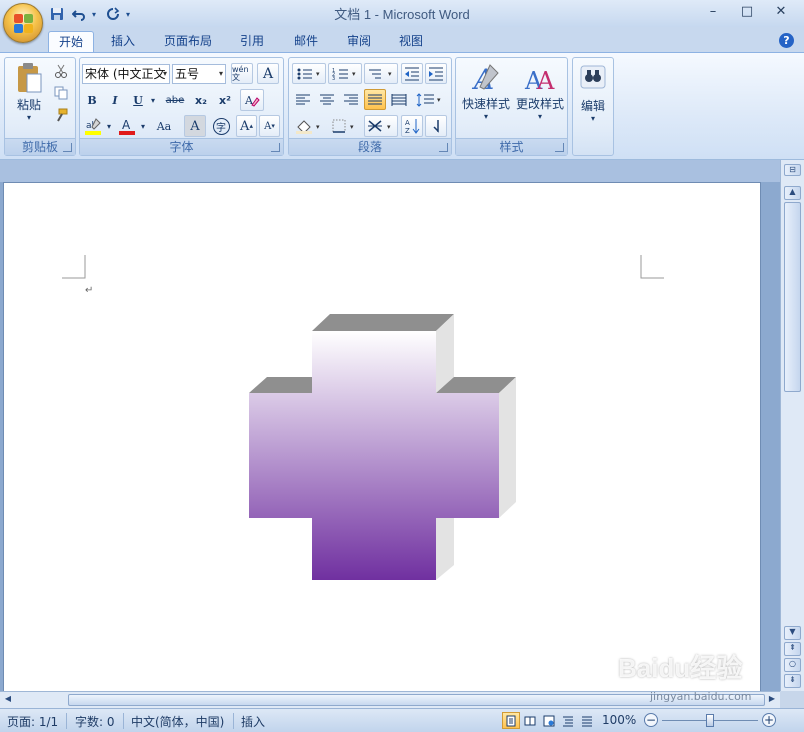 The width and height of the screenshot is (804, 732). What do you see at coordinates (402, 720) in the screenshot?
I see `status-bar: 页面: 1/1 字数: 0 中文(简体，中国) 插入 100% − +` at bounding box center [402, 720].